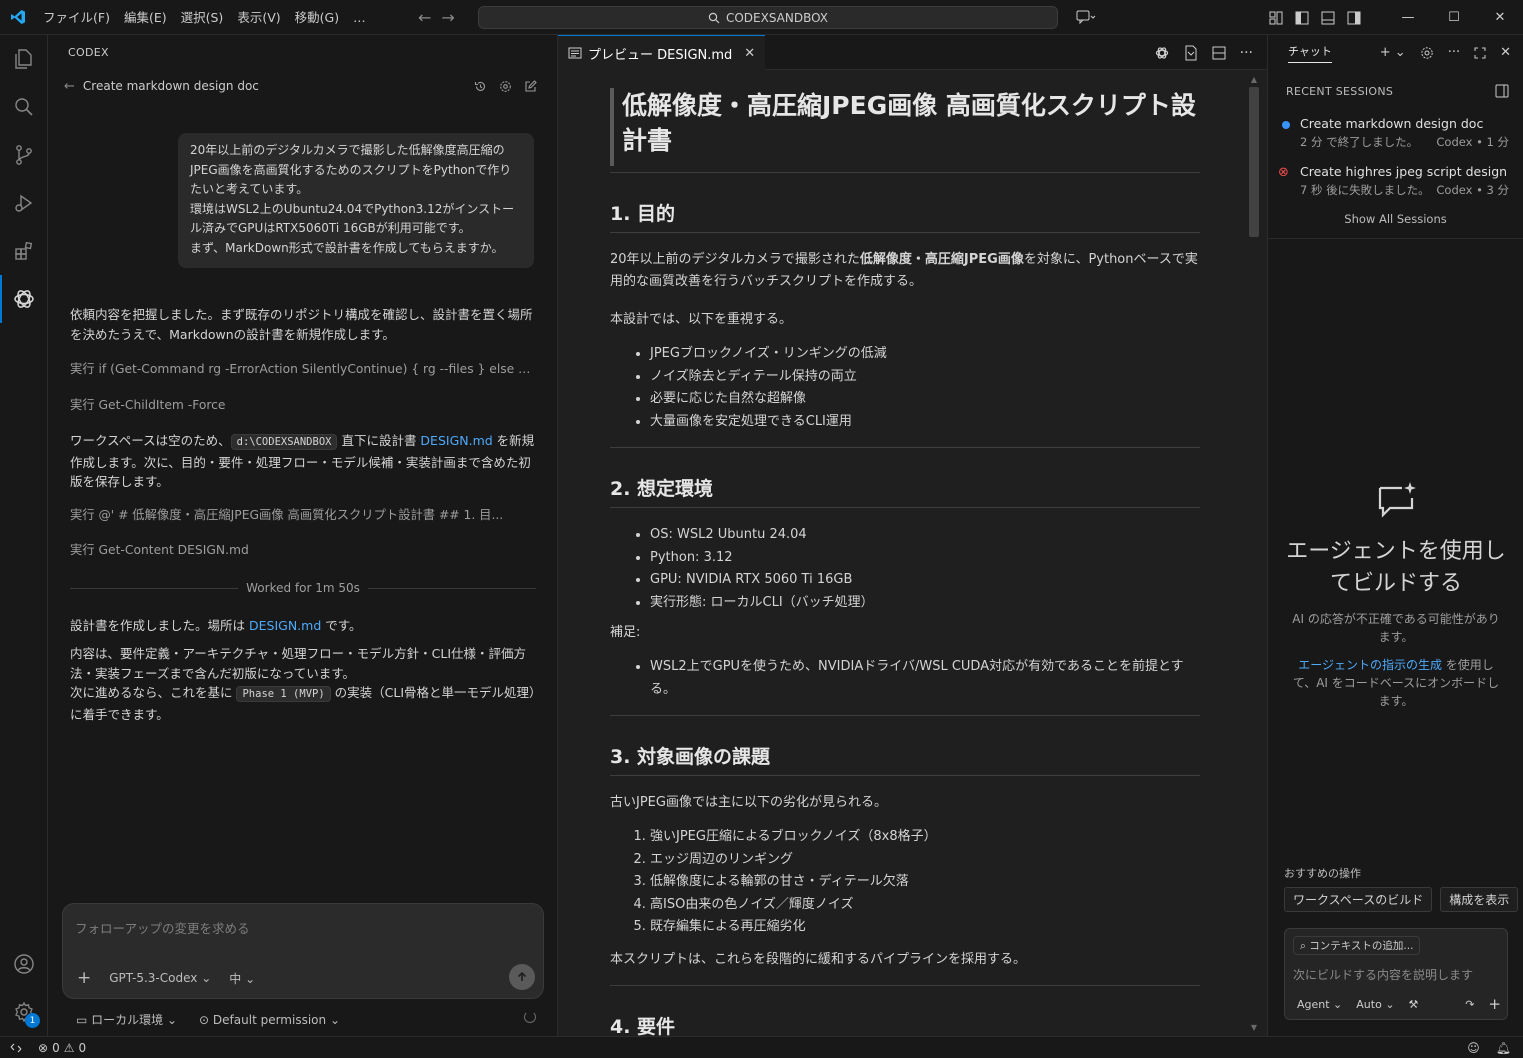 Image resolution: width=1523 pixels, height=1058 pixels. Describe the element at coordinates (62, 1048) in the screenshot. I see `problems-indicator: ⊗ 0 ⚠ 0` at that location.